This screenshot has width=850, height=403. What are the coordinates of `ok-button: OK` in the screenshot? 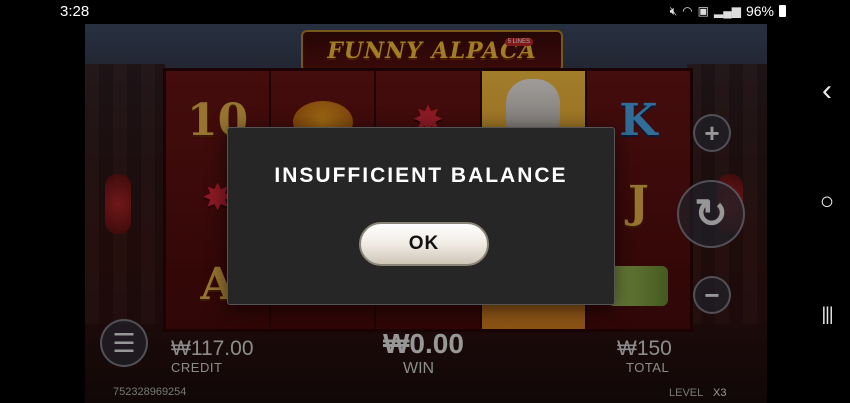 It's located at (424, 244).